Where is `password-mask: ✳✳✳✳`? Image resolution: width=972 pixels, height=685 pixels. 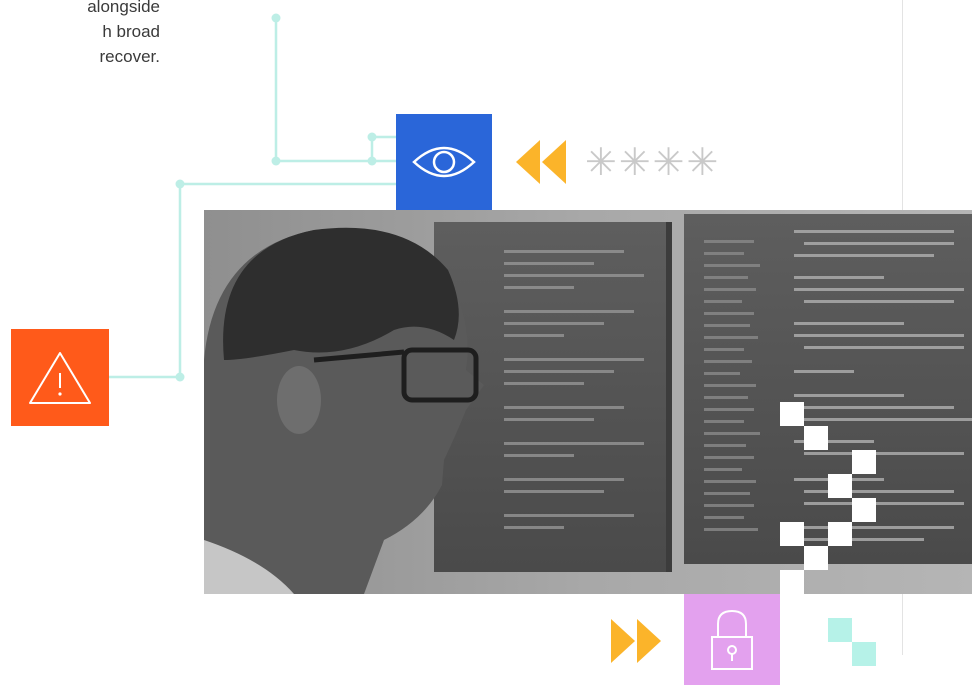
password-mask: ✳✳✳✳ is located at coordinates (653, 162).